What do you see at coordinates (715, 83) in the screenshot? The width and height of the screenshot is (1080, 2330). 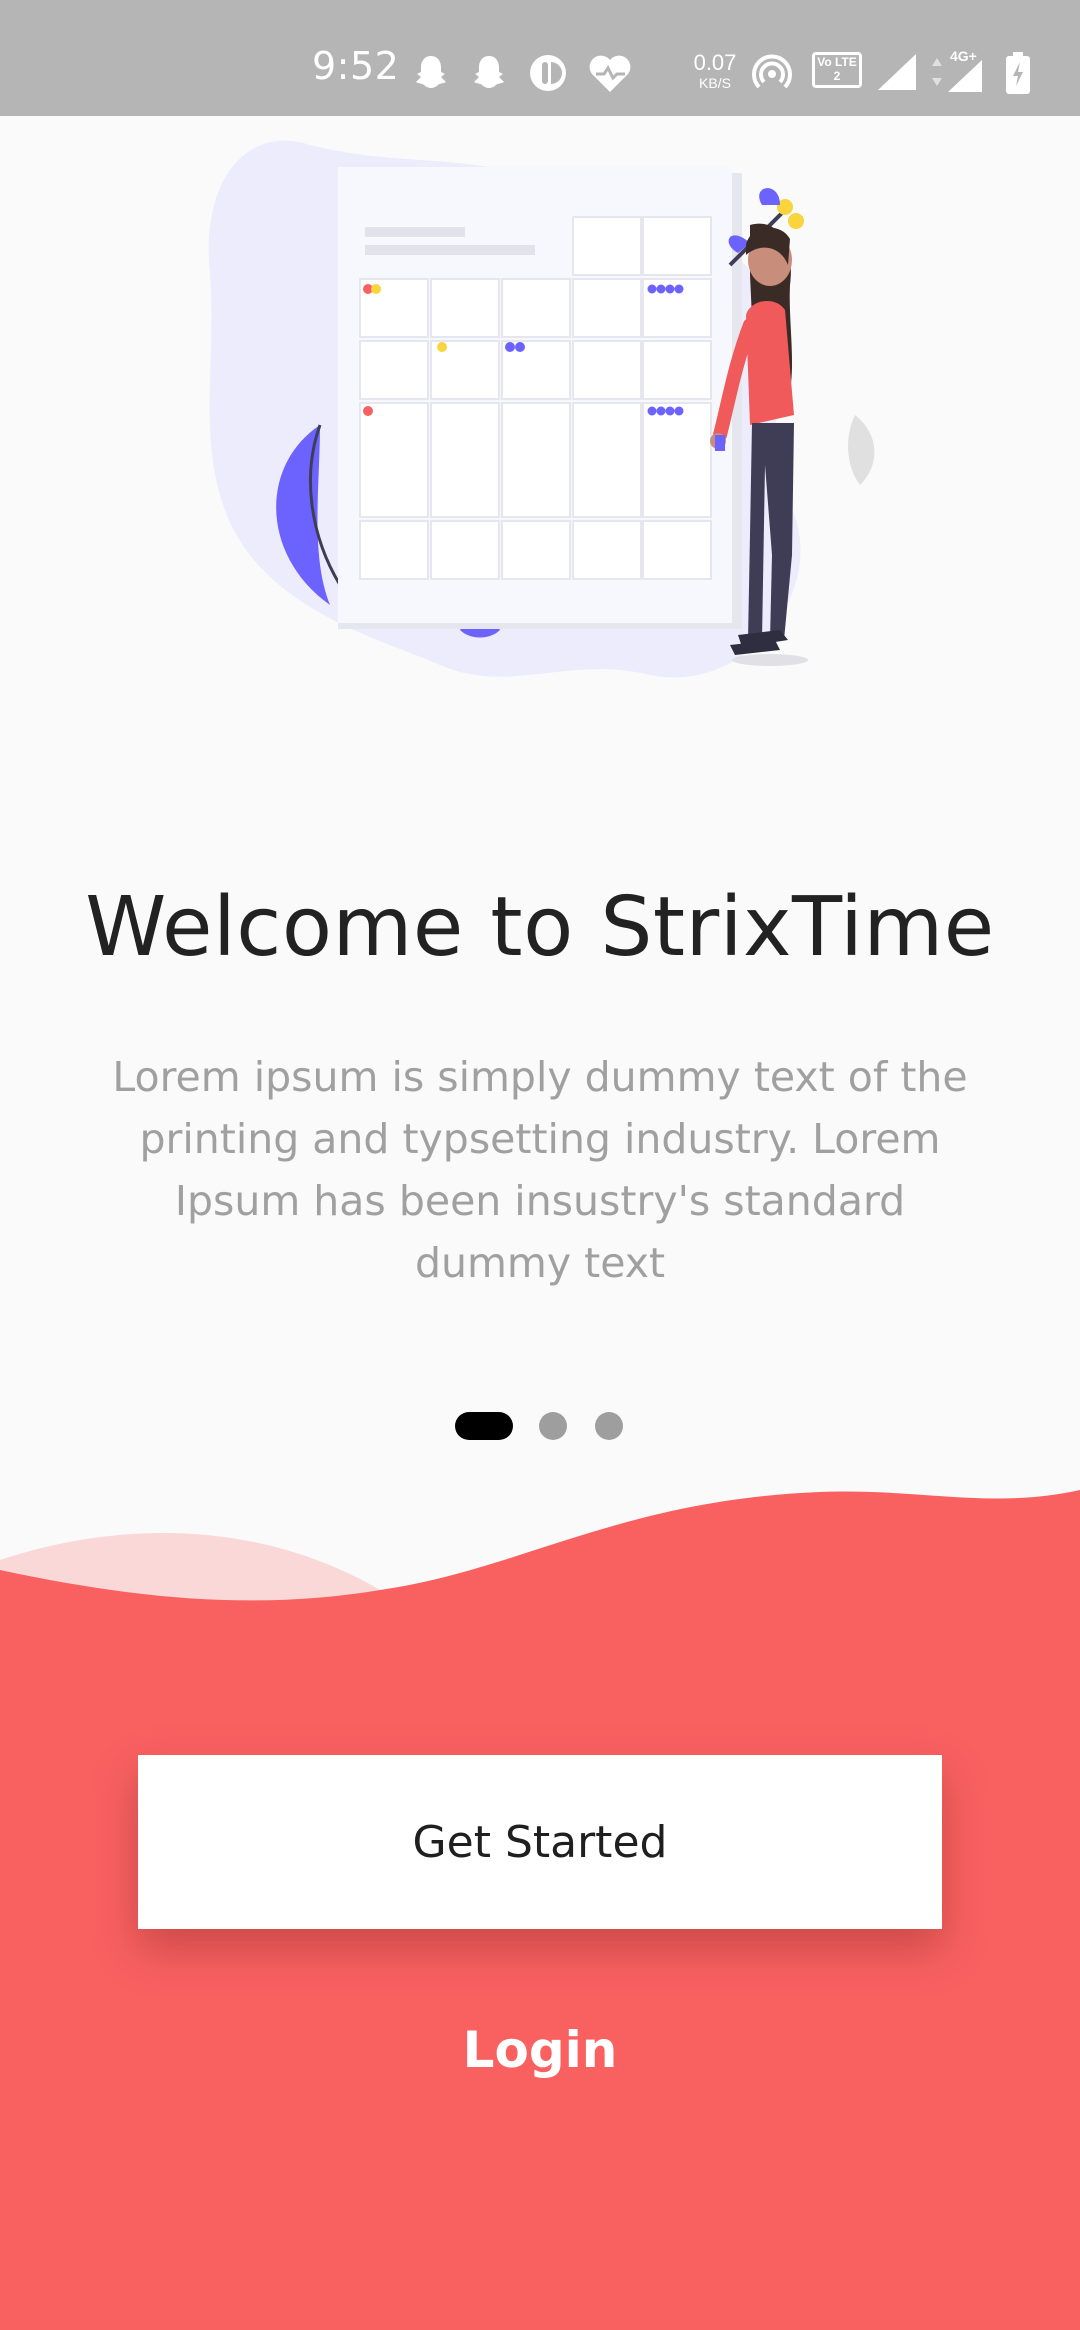 I see `network-speed-unit: KB/S` at bounding box center [715, 83].